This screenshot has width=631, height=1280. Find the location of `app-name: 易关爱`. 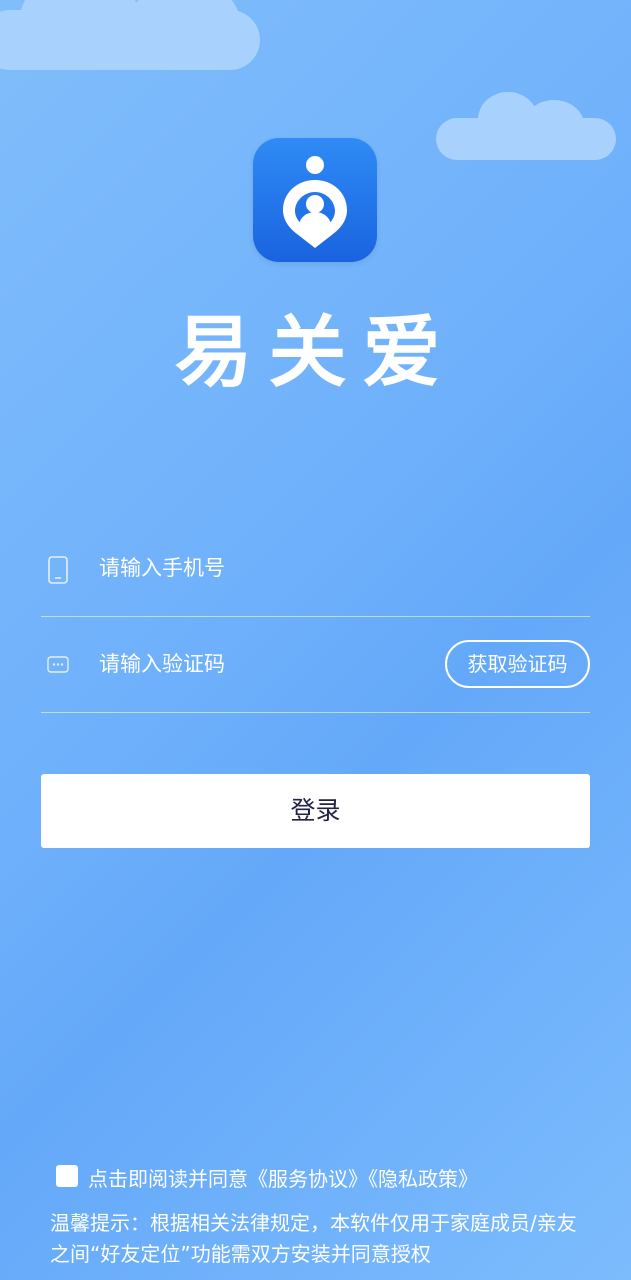

app-name: 易关爱 is located at coordinates (315, 353).